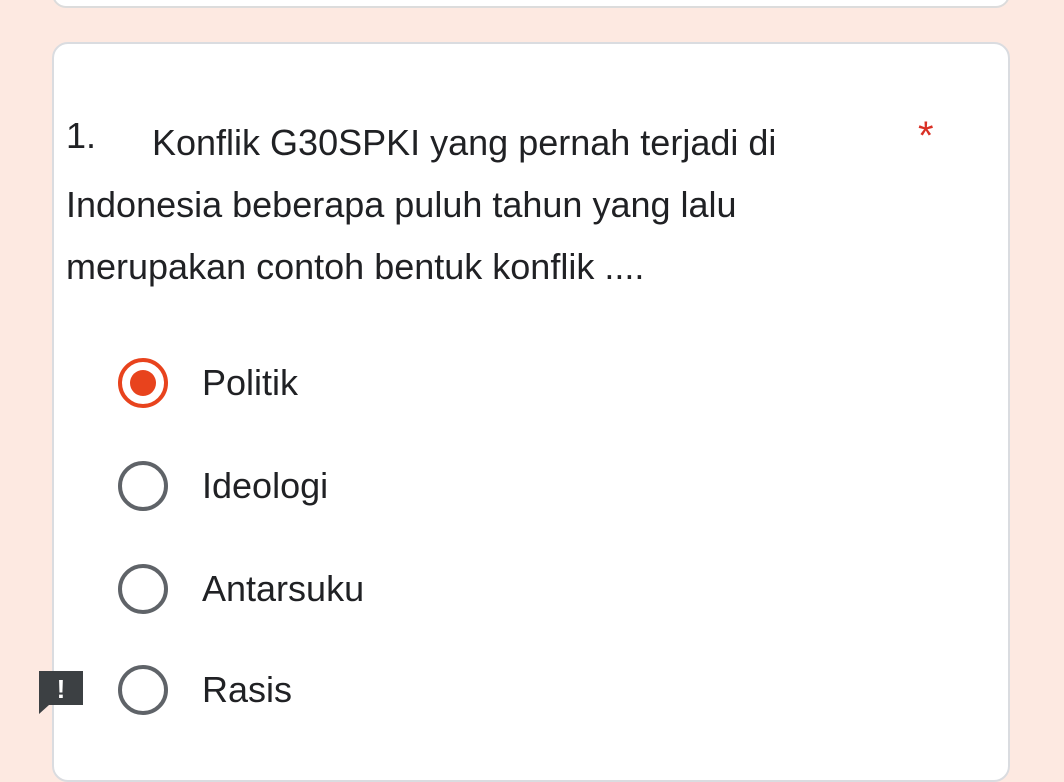 The width and height of the screenshot is (1064, 782). What do you see at coordinates (247, 689) in the screenshot?
I see `option-label: Rasis` at bounding box center [247, 689].